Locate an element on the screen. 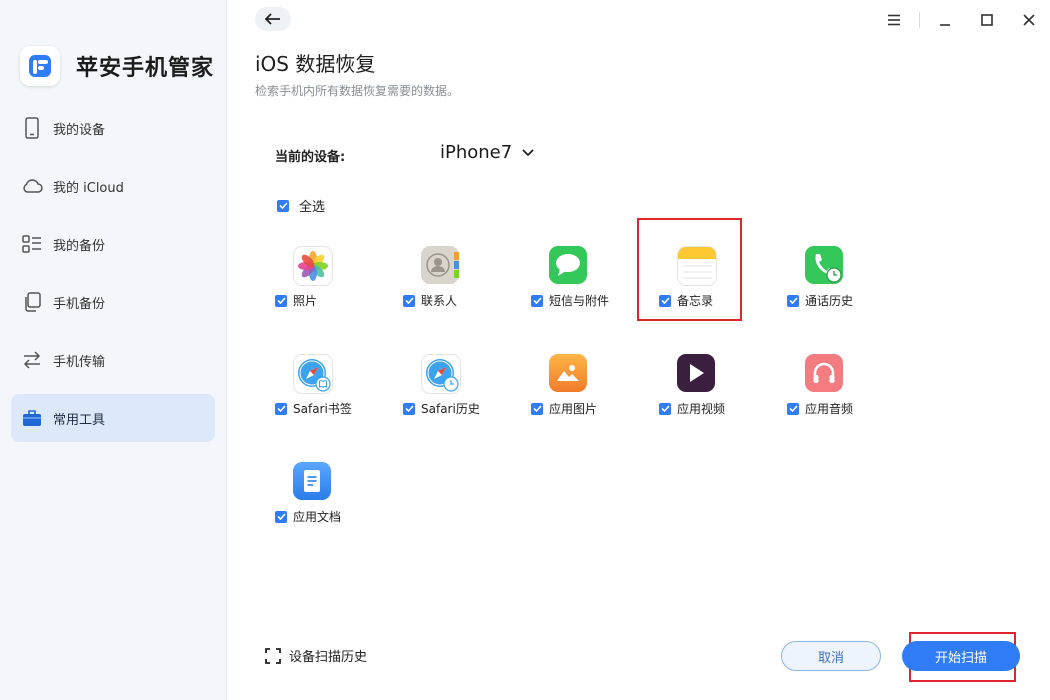  device-dropdown: iPhone7 is located at coordinates (487, 152).